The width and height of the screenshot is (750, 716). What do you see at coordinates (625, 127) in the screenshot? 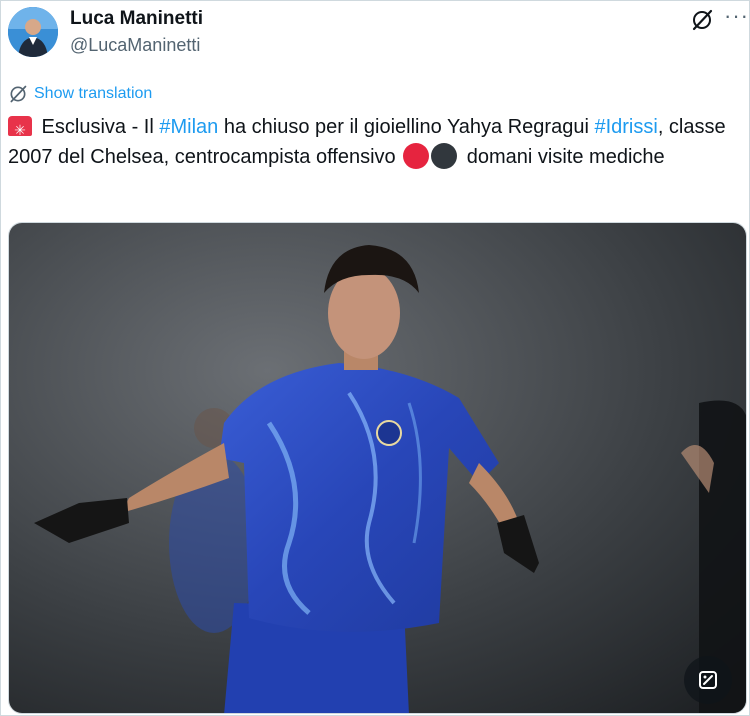
I see `hashtag-idrissi: #Idrissi` at bounding box center [625, 127].